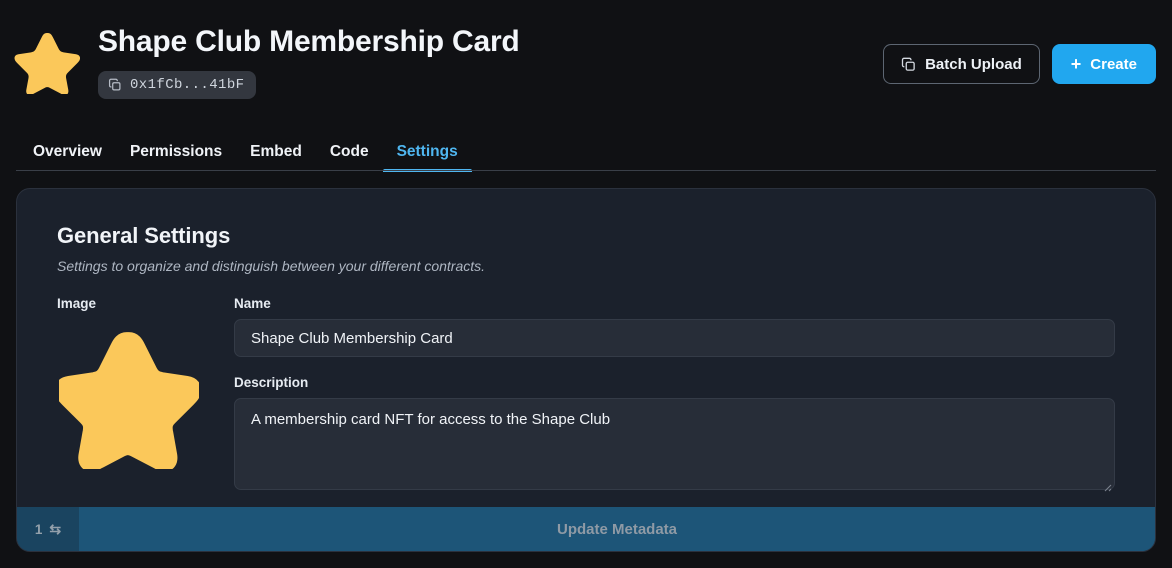 Image resolution: width=1172 pixels, height=568 pixels. I want to click on tab-code: Code, so click(349, 157).